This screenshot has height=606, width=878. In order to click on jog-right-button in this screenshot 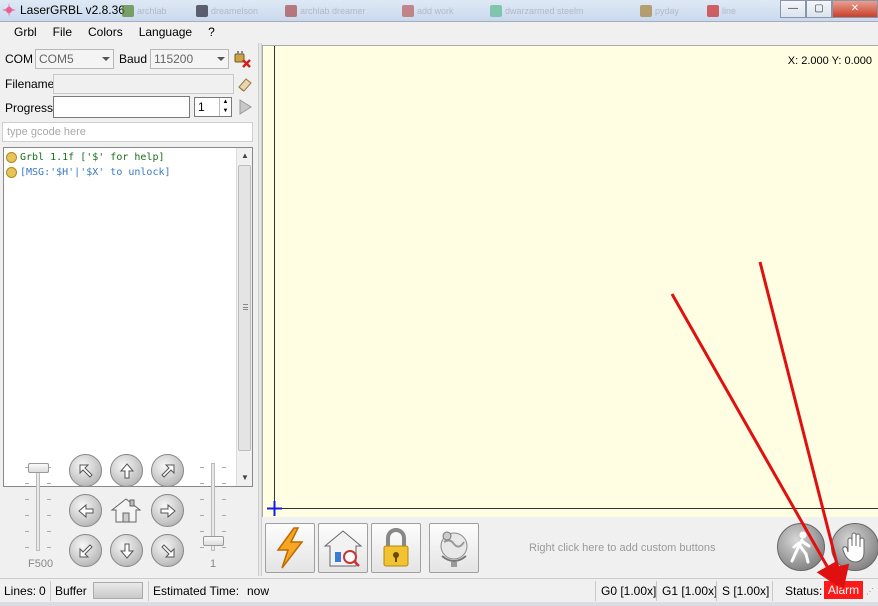, I will do `click(167, 510)`.